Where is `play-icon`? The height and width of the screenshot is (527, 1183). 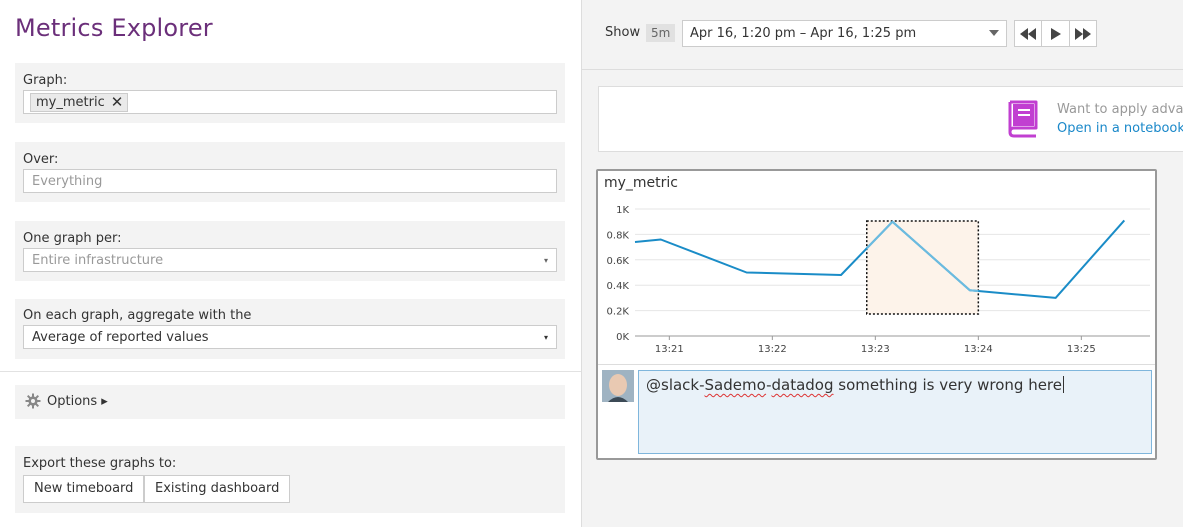
play-icon is located at coordinates (1056, 33).